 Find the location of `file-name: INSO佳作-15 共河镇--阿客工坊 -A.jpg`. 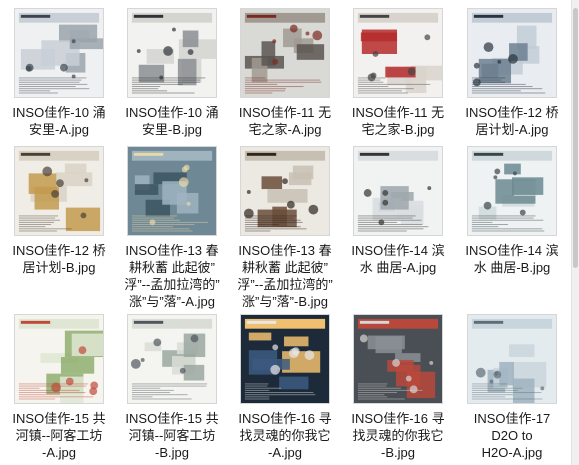

file-name: INSO佳作-15 共河镇--阿客工坊 -A.jpg is located at coordinates (59, 435).